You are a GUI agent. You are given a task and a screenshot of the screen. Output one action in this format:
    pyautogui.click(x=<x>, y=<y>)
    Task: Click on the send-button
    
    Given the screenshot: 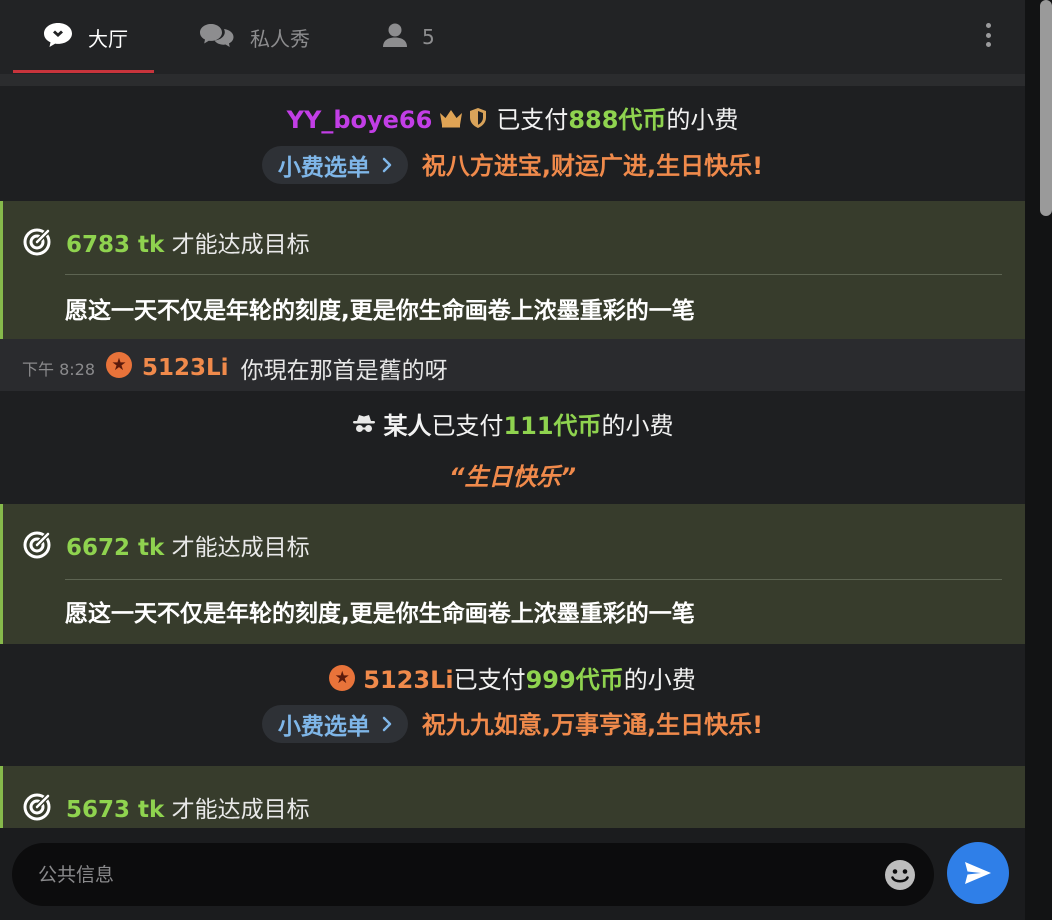 What is the action you would take?
    pyautogui.click(x=978, y=873)
    